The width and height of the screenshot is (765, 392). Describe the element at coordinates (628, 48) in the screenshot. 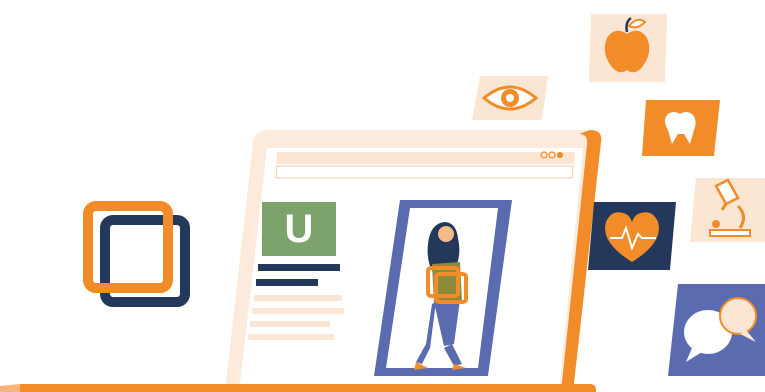

I see `apple-icon` at that location.